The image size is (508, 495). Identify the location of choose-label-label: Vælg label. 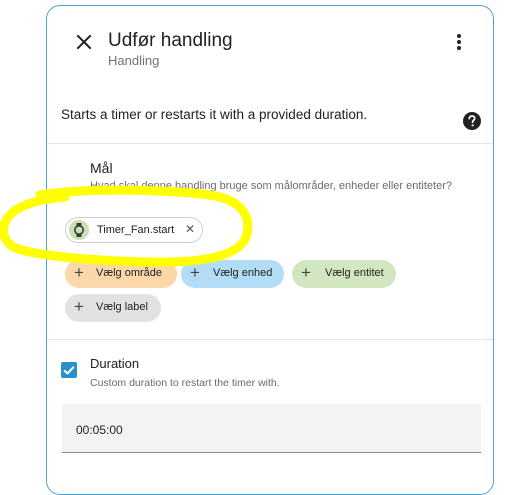
(122, 307).